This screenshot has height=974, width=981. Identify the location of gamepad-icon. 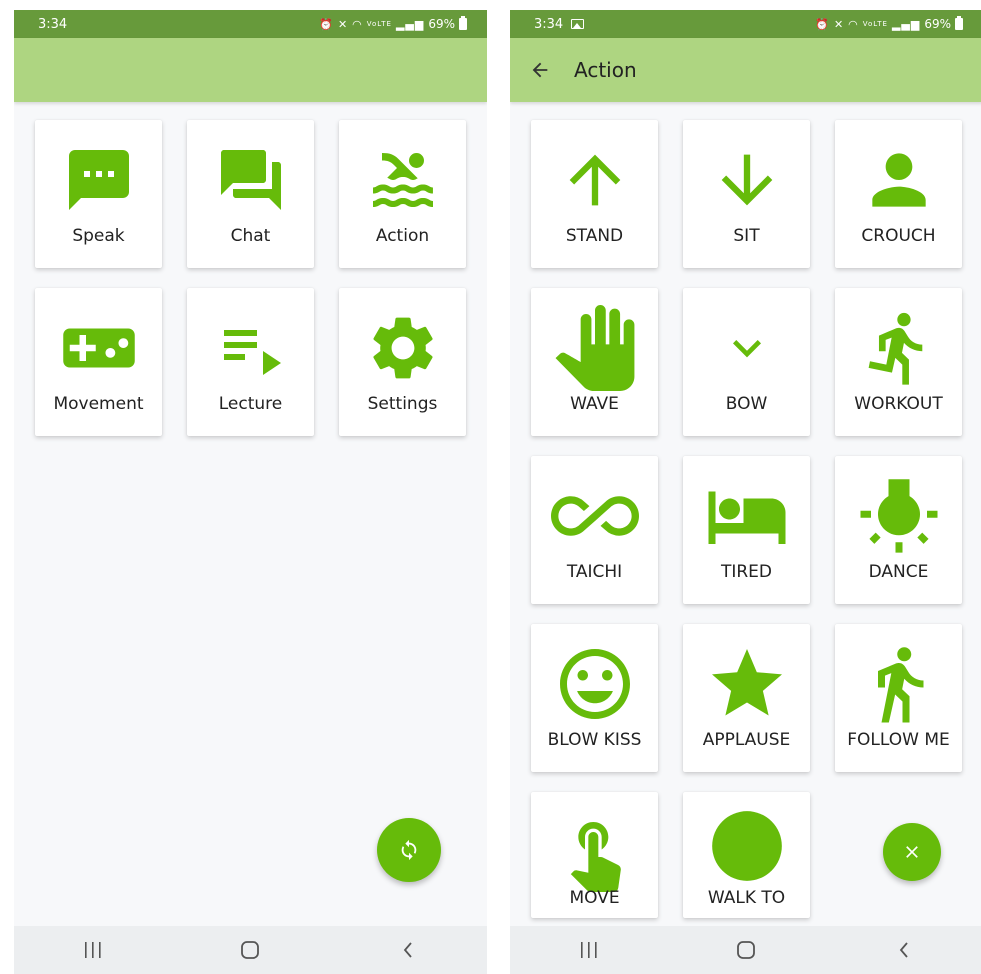
(98, 348).